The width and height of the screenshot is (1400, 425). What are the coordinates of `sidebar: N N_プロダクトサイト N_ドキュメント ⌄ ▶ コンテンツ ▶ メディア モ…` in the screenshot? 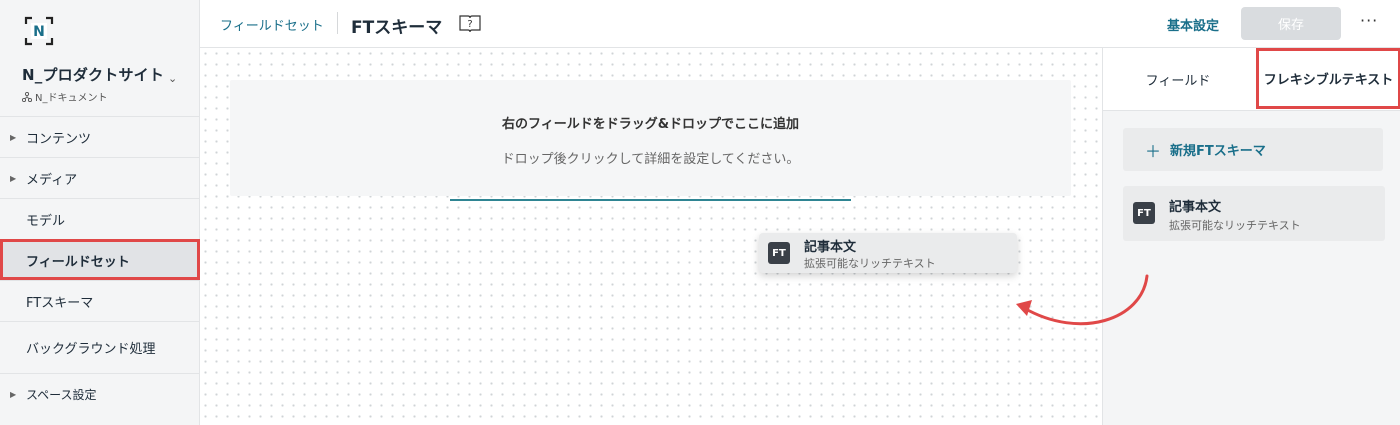 It's located at (100, 212).